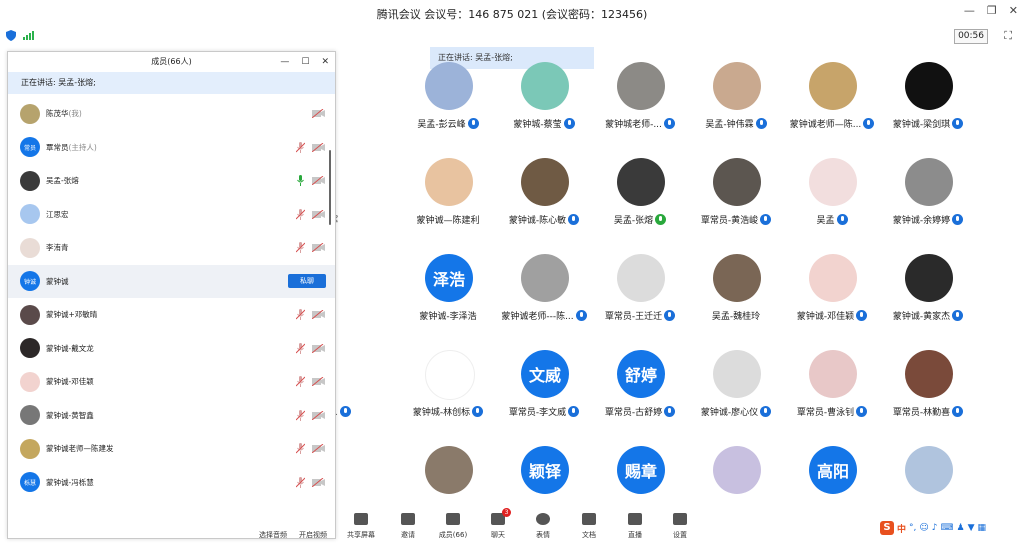 The height and width of the screenshot is (549, 1024). What do you see at coordinates (300, 181) in the screenshot?
I see `mic-on-icon` at bounding box center [300, 181].